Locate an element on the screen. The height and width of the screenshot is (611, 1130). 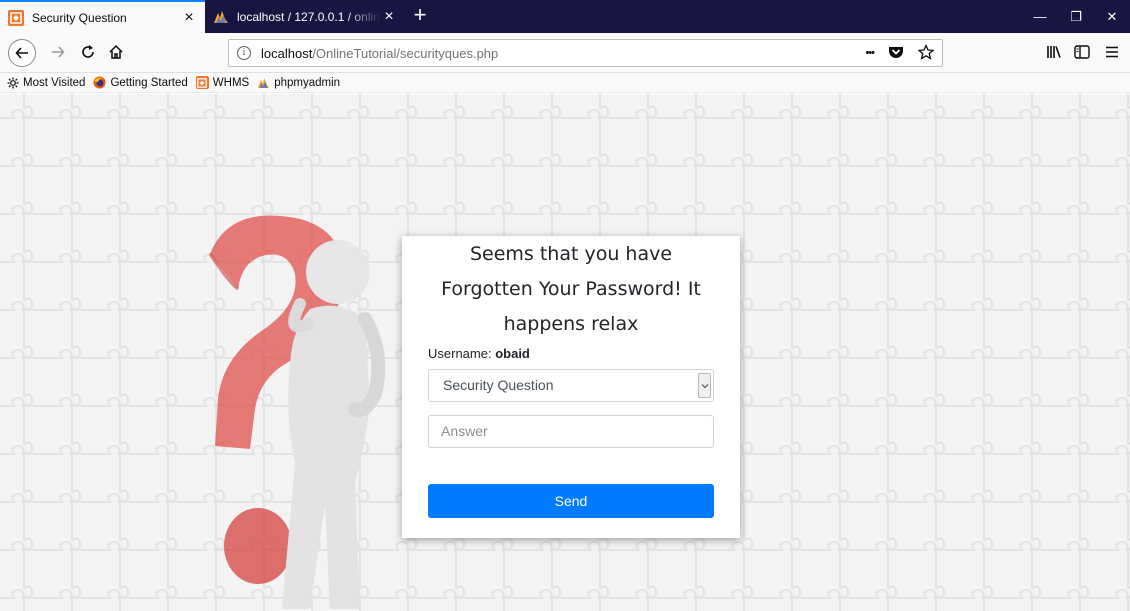
reload-icon is located at coordinates (88, 53).